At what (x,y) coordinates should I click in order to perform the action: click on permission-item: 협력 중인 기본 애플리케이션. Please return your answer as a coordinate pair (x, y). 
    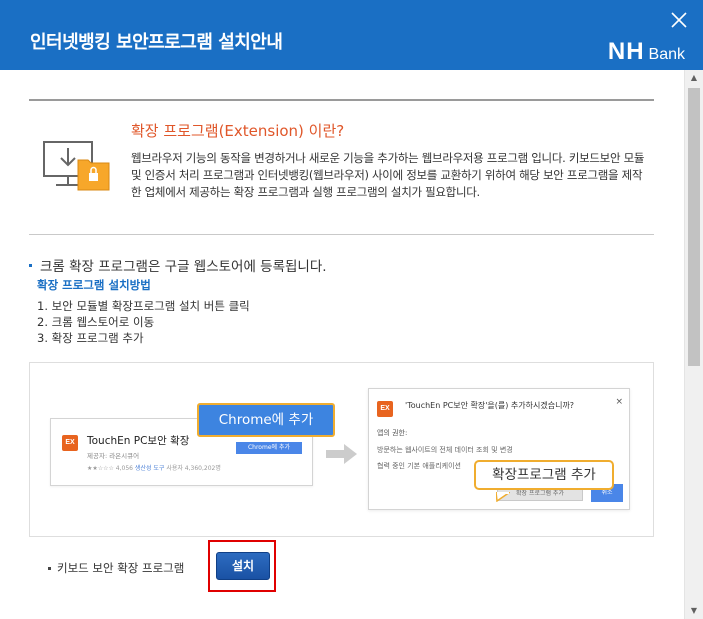
    Looking at the image, I should click on (419, 466).